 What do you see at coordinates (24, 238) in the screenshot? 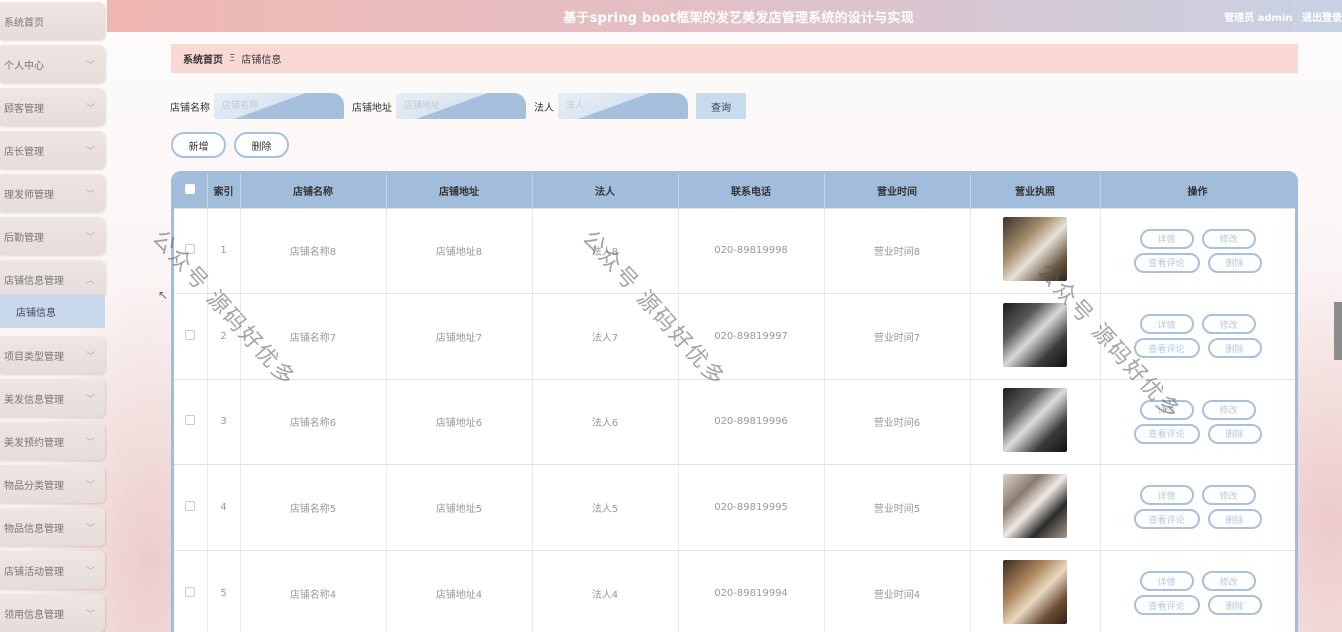
I see `sidebar-item-label: 后勤管理` at bounding box center [24, 238].